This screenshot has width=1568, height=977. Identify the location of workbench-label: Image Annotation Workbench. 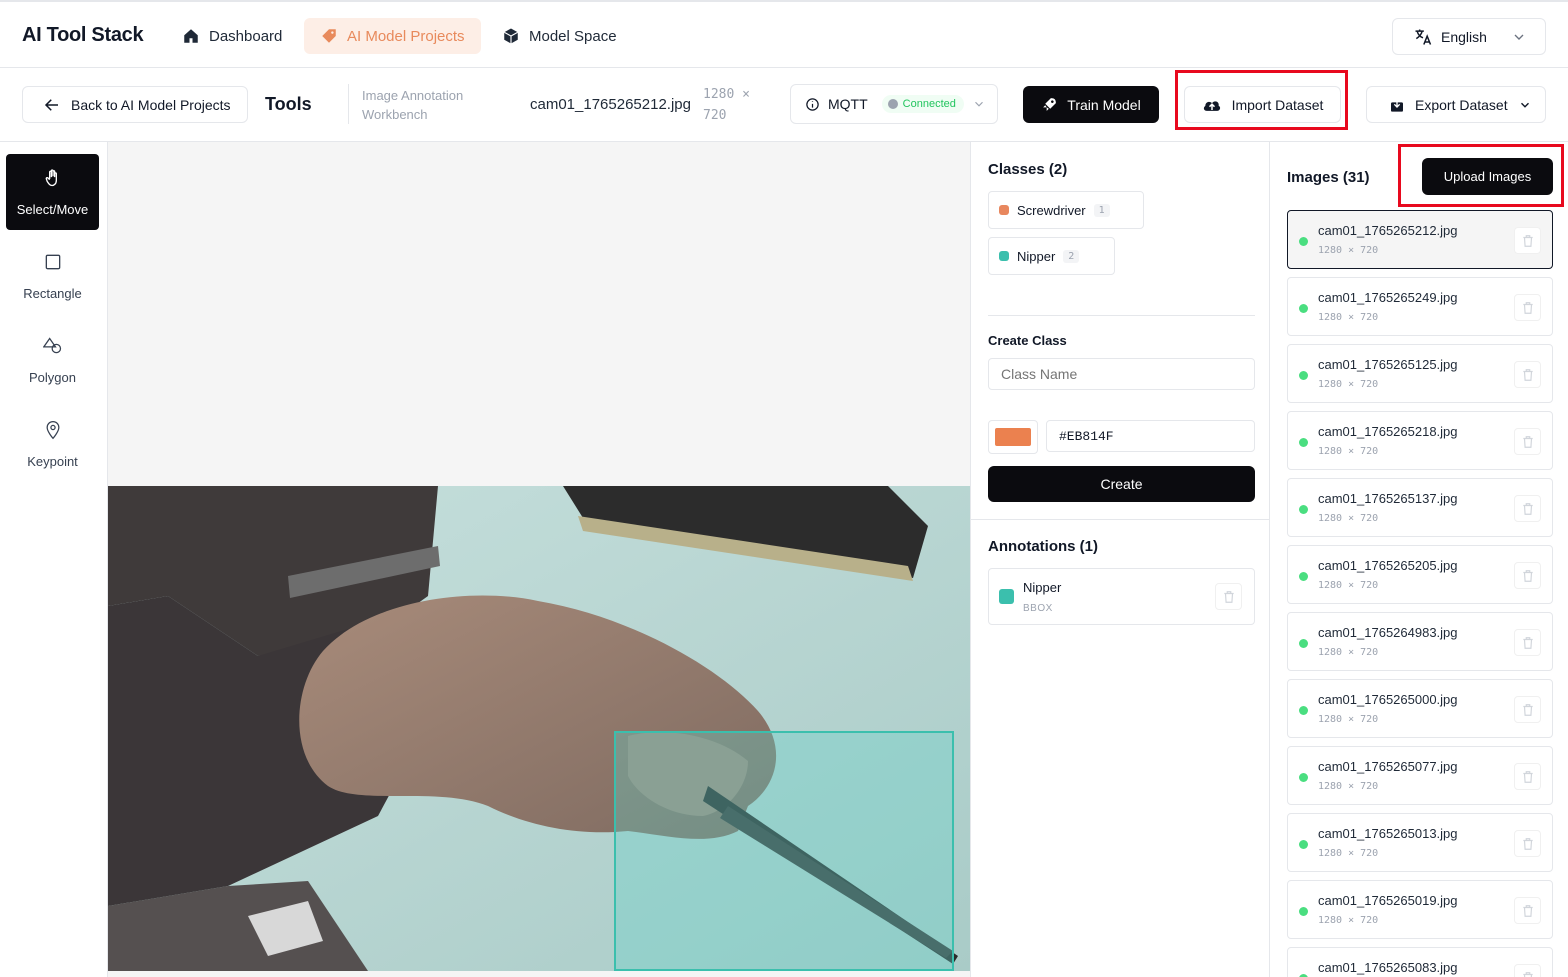
(413, 105).